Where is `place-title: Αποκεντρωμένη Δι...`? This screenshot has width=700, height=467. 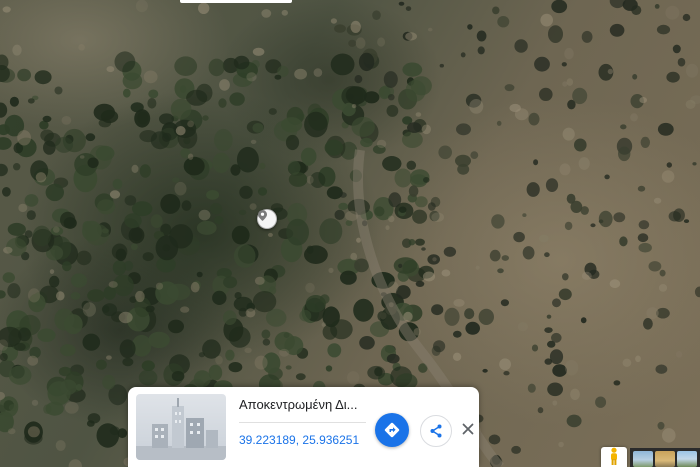
place-title: Αποκεντρωμένη Δι... is located at coordinates (314, 404).